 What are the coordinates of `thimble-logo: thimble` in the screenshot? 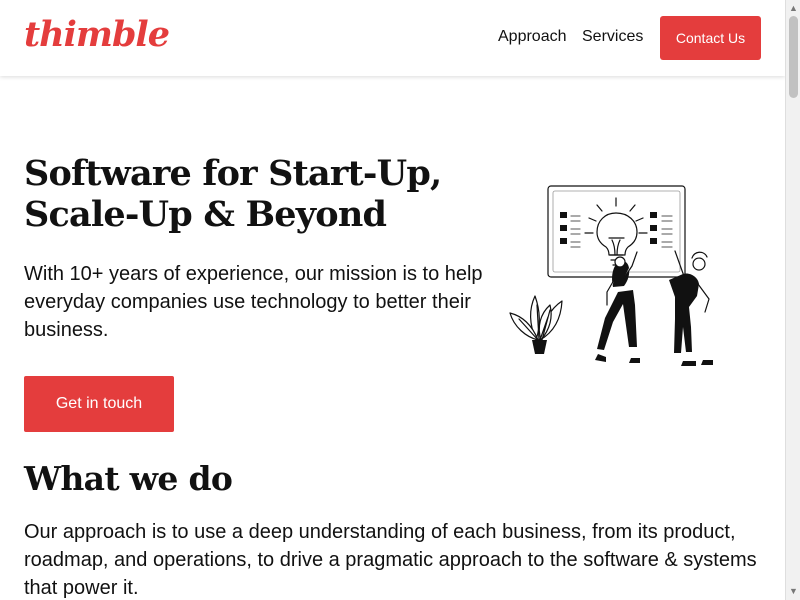 It's located at (97, 35).